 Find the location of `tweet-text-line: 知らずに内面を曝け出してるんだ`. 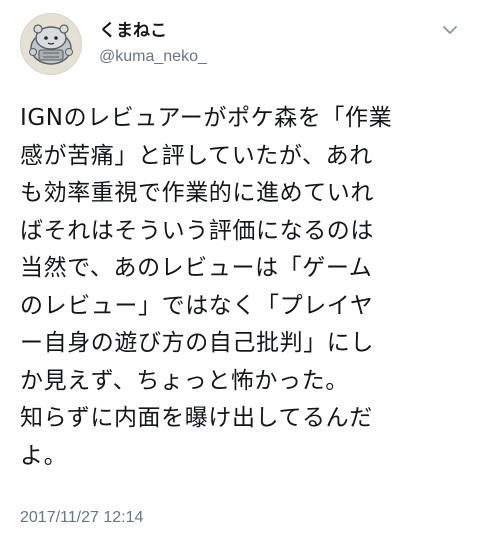

tweet-text-line: 知らずに内面を曝け出してるんだ is located at coordinates (196, 418).